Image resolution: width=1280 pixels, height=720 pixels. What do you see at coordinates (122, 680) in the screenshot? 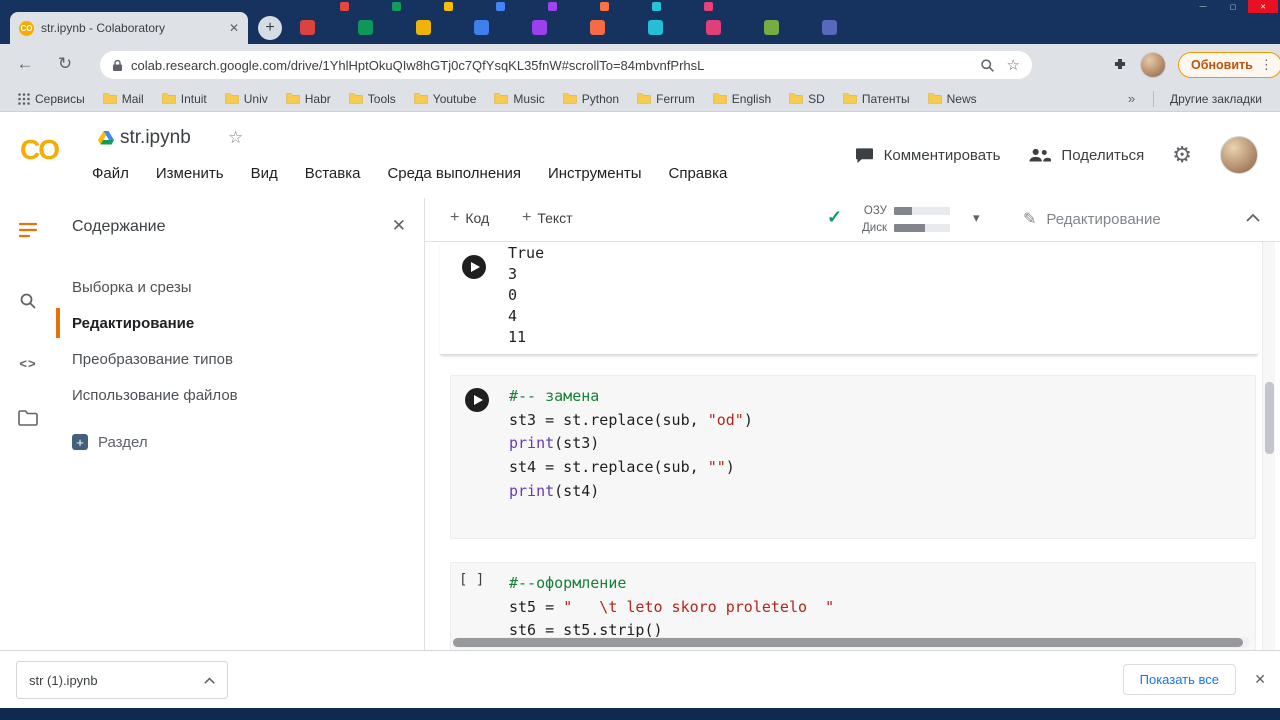
I see `download-item: str (1).ipynb` at bounding box center [122, 680].